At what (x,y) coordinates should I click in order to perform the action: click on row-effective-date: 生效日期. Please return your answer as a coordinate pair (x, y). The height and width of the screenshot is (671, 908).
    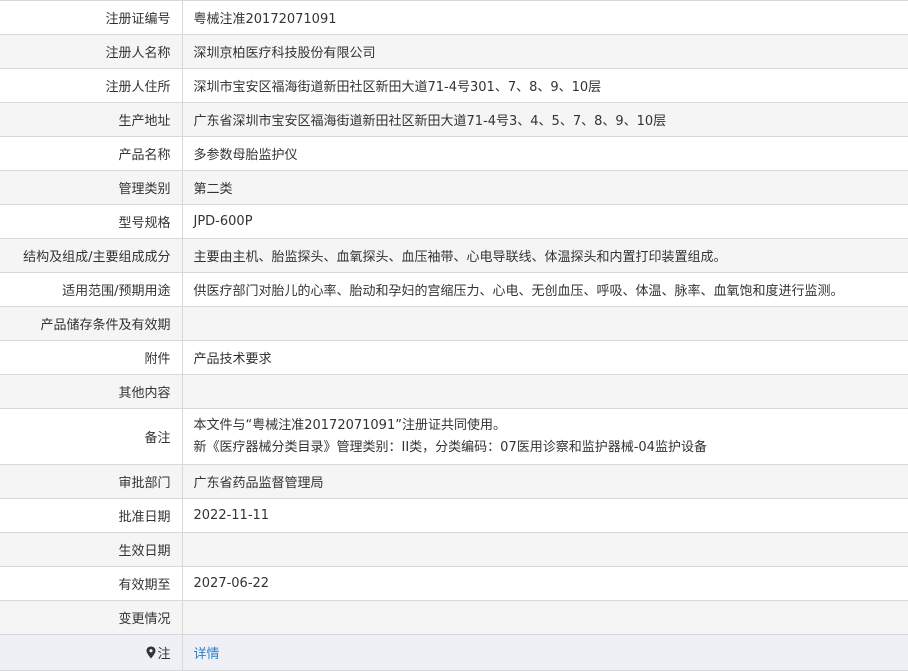
    Looking at the image, I should click on (454, 550).